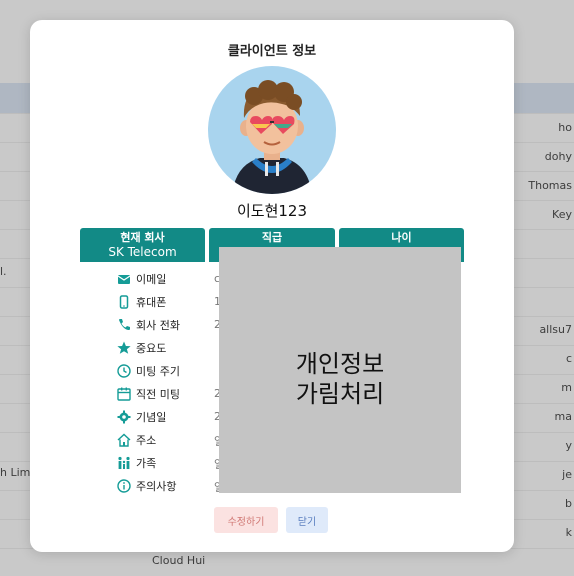 The height and width of the screenshot is (576, 574). Describe the element at coordinates (151, 279) in the screenshot. I see `row-label: 이메일` at that location.